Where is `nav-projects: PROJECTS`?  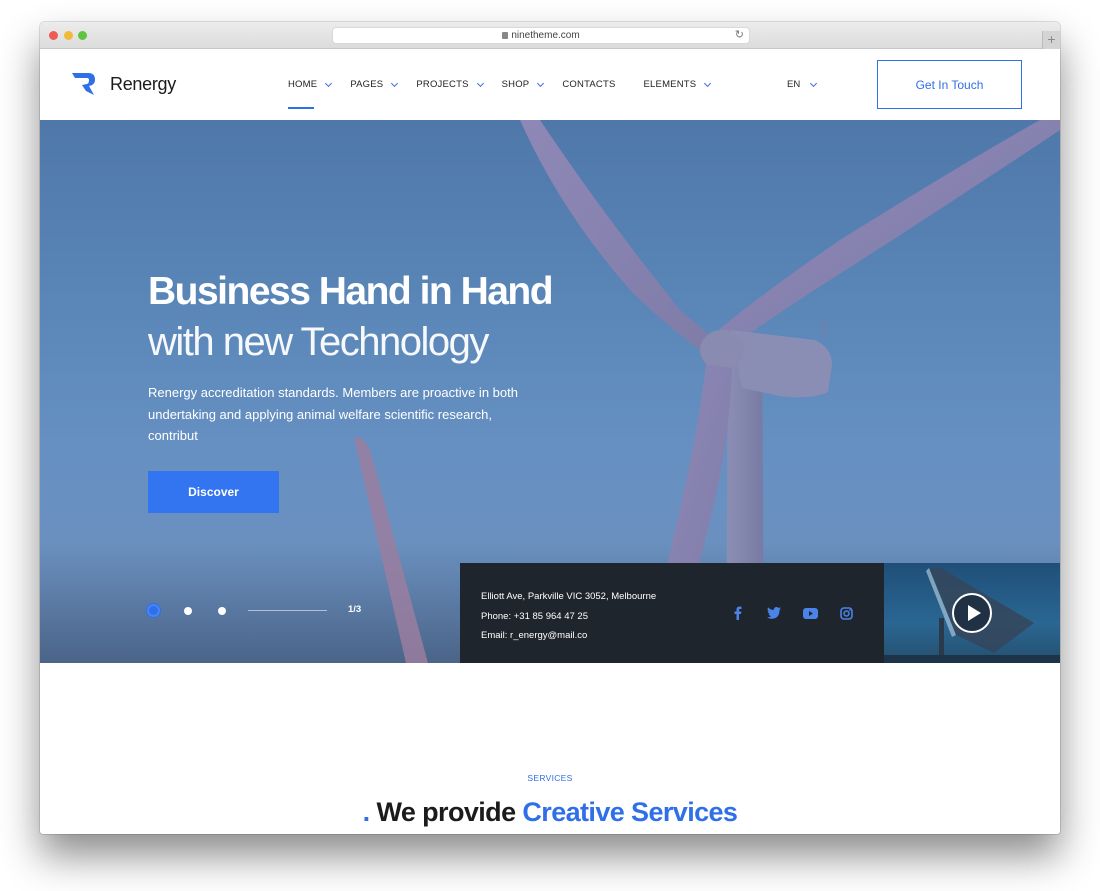
nav-projects: PROJECTS is located at coordinates (450, 84).